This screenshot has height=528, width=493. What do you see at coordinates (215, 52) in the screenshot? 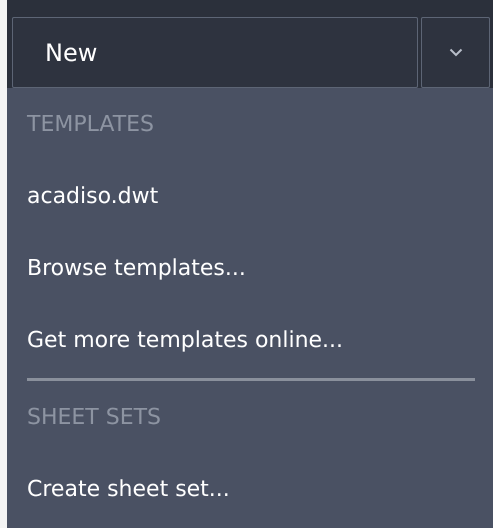
I see `new-button: New` at bounding box center [215, 52].